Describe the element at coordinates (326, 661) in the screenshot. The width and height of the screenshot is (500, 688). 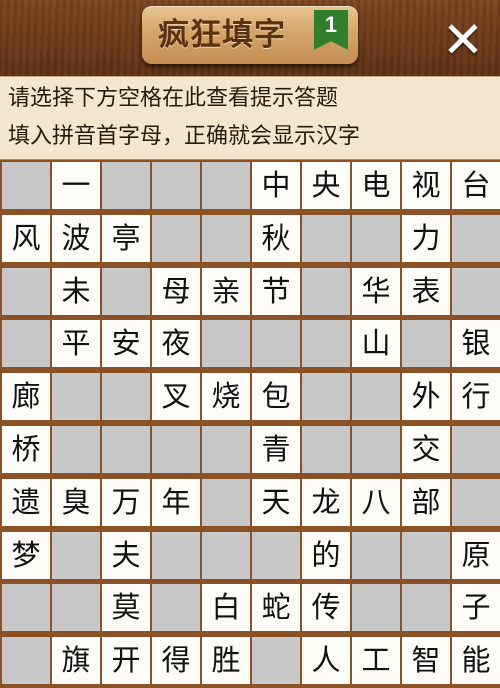
I see `grid-cell: 人` at that location.